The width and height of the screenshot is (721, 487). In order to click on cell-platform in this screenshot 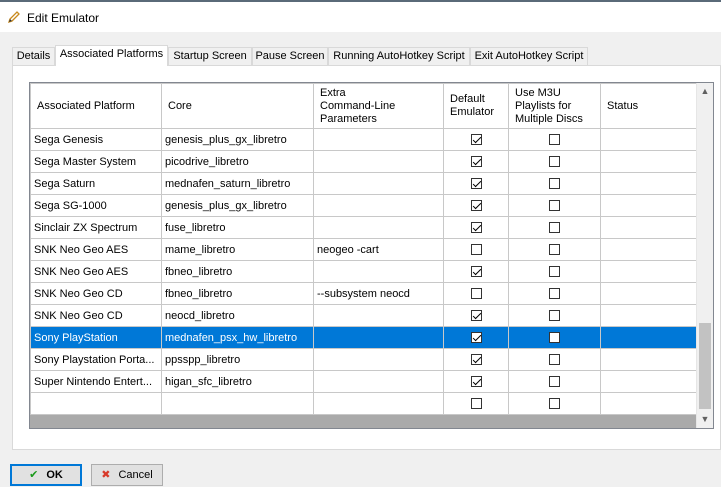, I will do `click(96, 403)`.